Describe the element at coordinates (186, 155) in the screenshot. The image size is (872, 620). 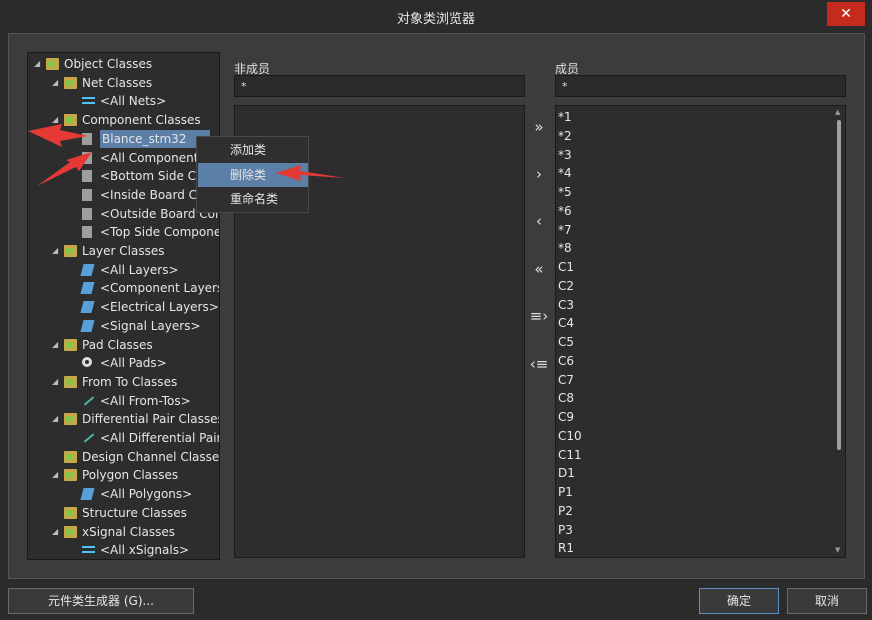
I see `annotation-arrows` at that location.